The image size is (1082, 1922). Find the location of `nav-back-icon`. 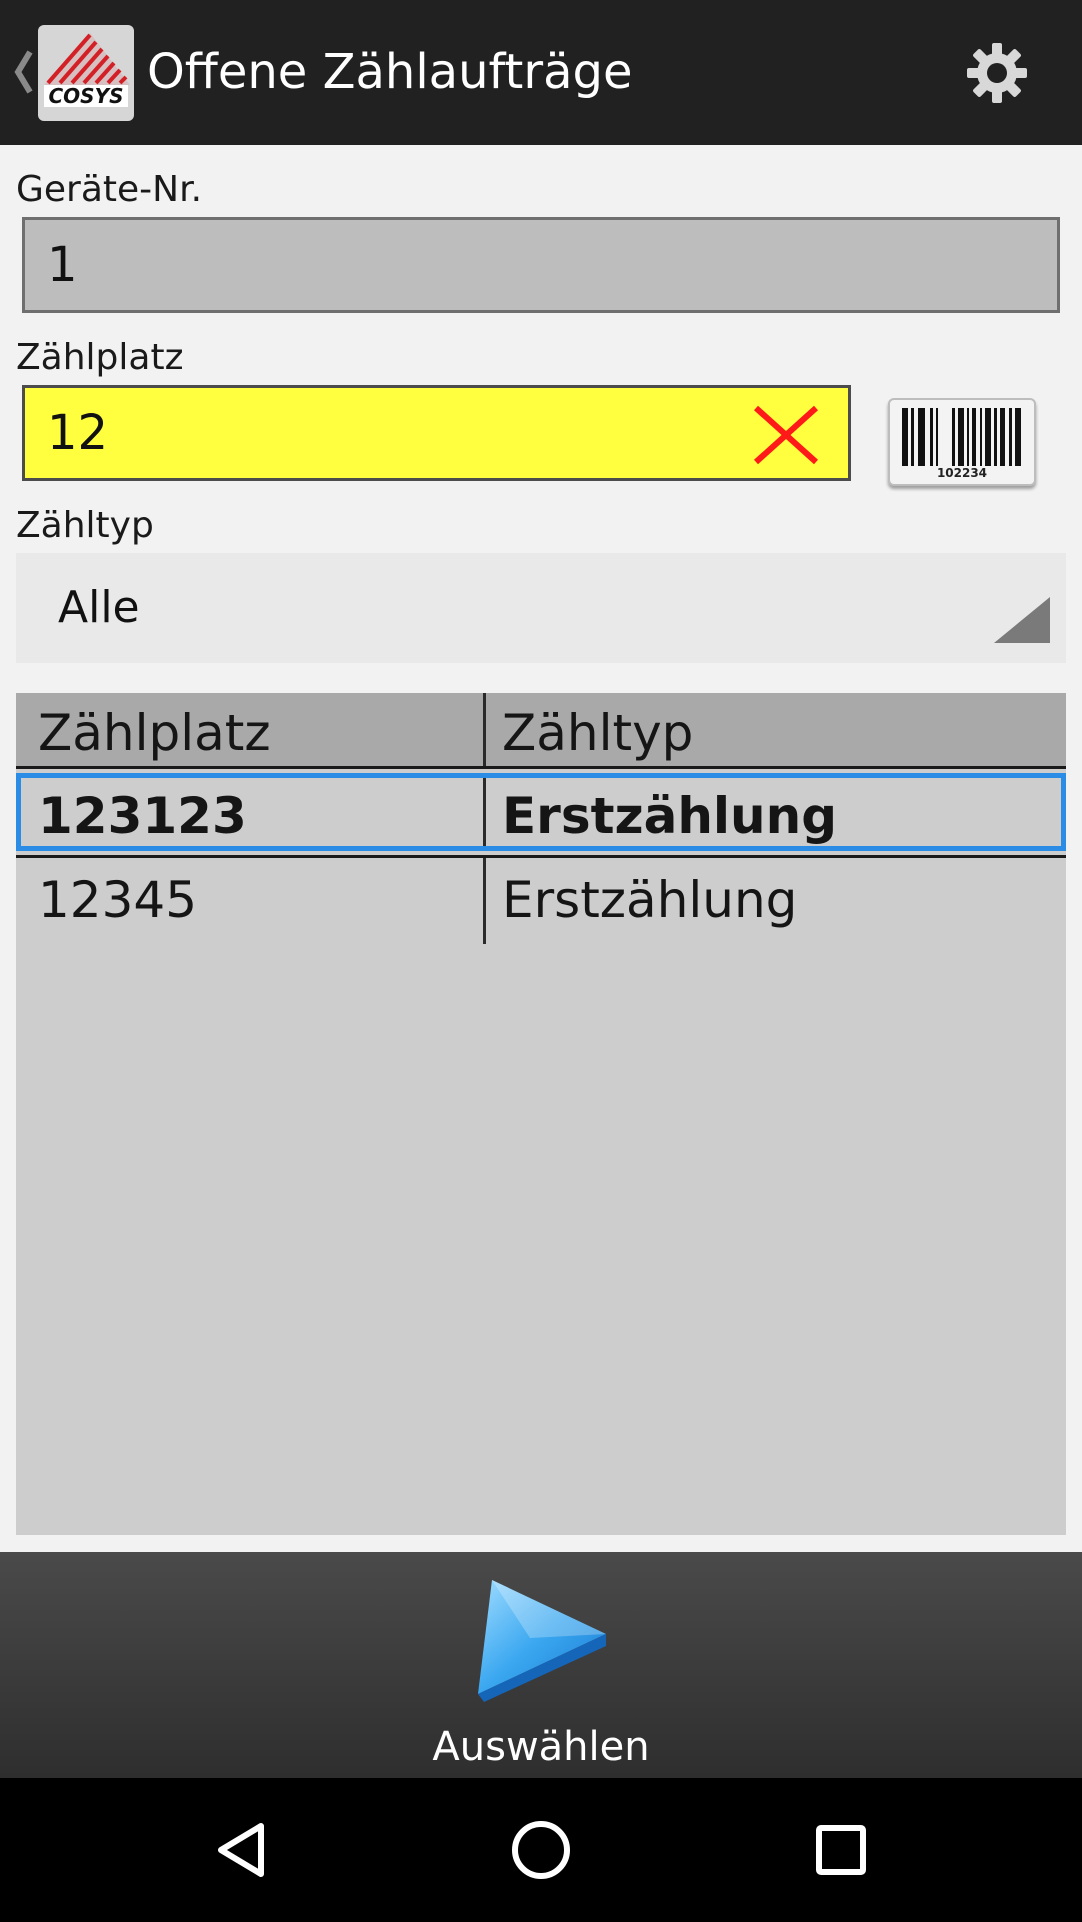

nav-back-icon is located at coordinates (241, 1850).